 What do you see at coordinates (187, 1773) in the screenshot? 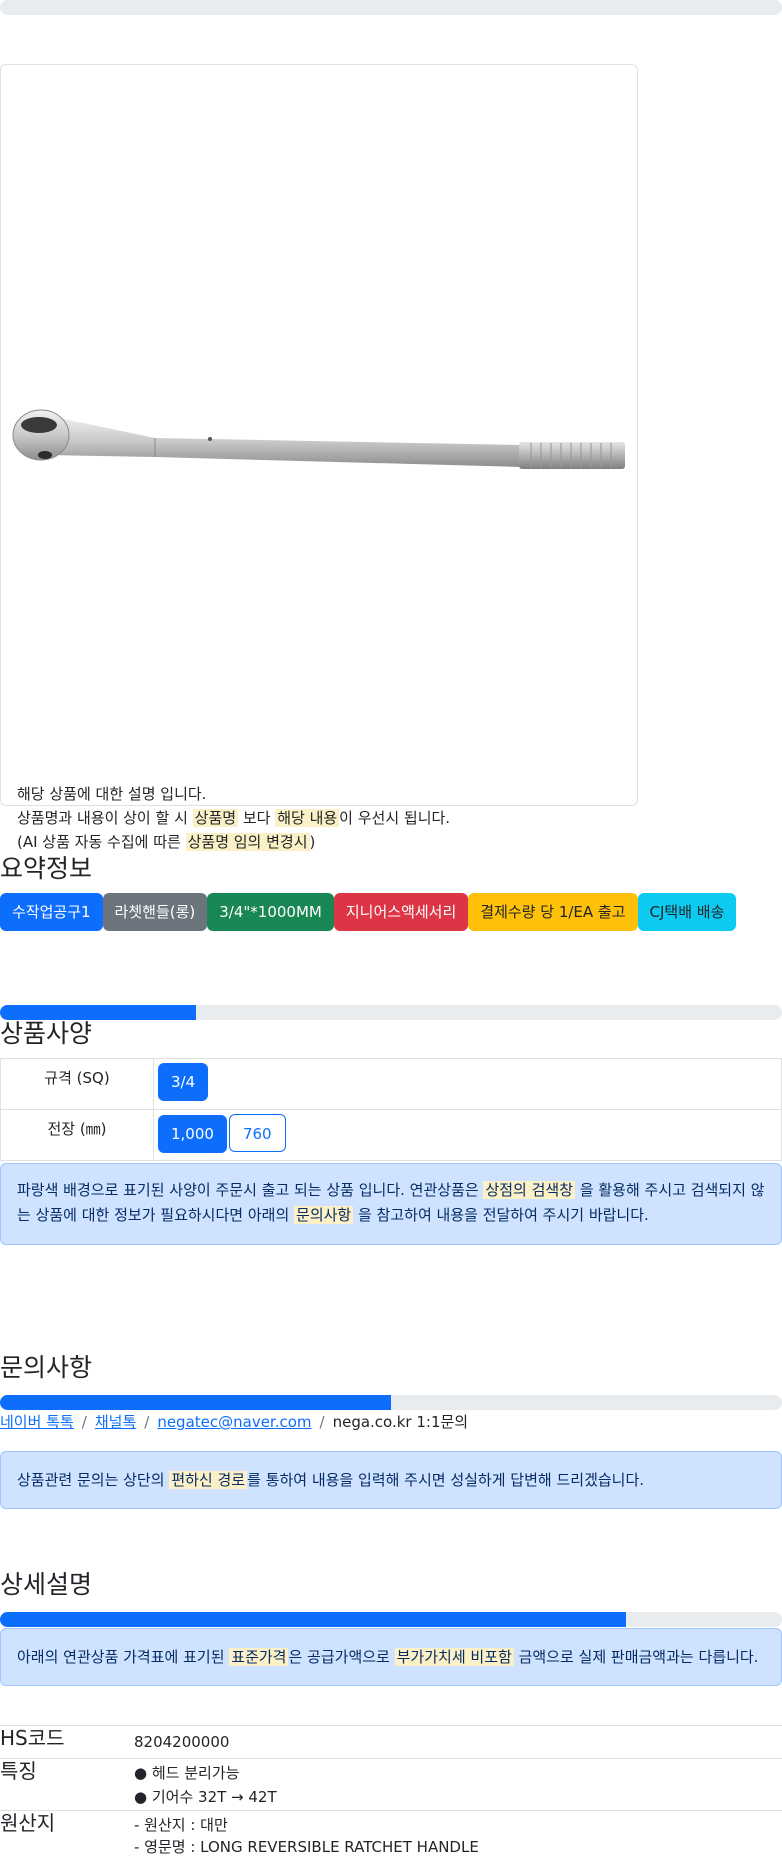
I see `info-value: ● 헤드 분리가능` at bounding box center [187, 1773].